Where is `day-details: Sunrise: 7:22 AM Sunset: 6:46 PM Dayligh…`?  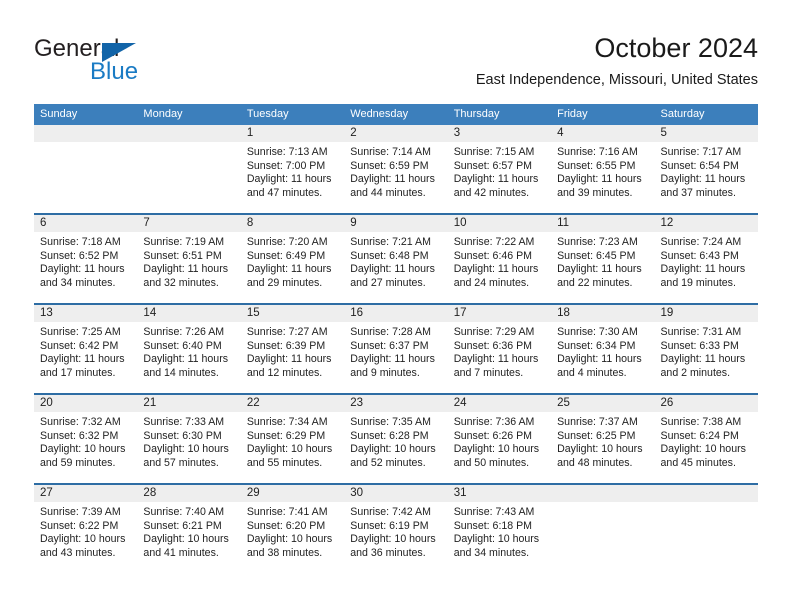 day-details: Sunrise: 7:22 AM Sunset: 6:46 PM Dayligh… is located at coordinates (499, 261).